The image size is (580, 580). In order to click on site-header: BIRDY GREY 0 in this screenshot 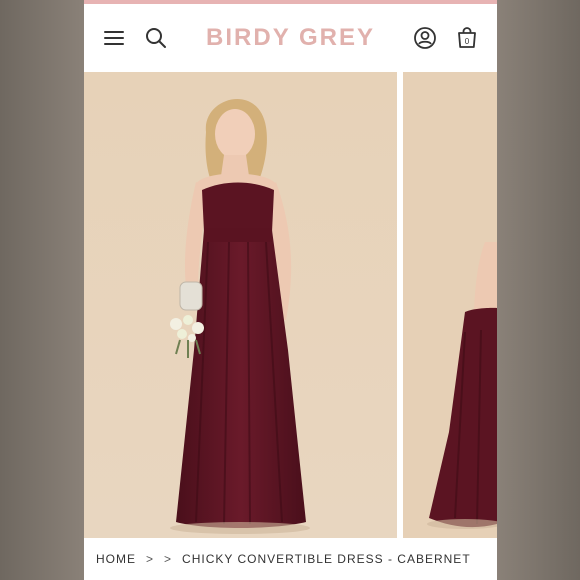, I will do `click(290, 38)`.